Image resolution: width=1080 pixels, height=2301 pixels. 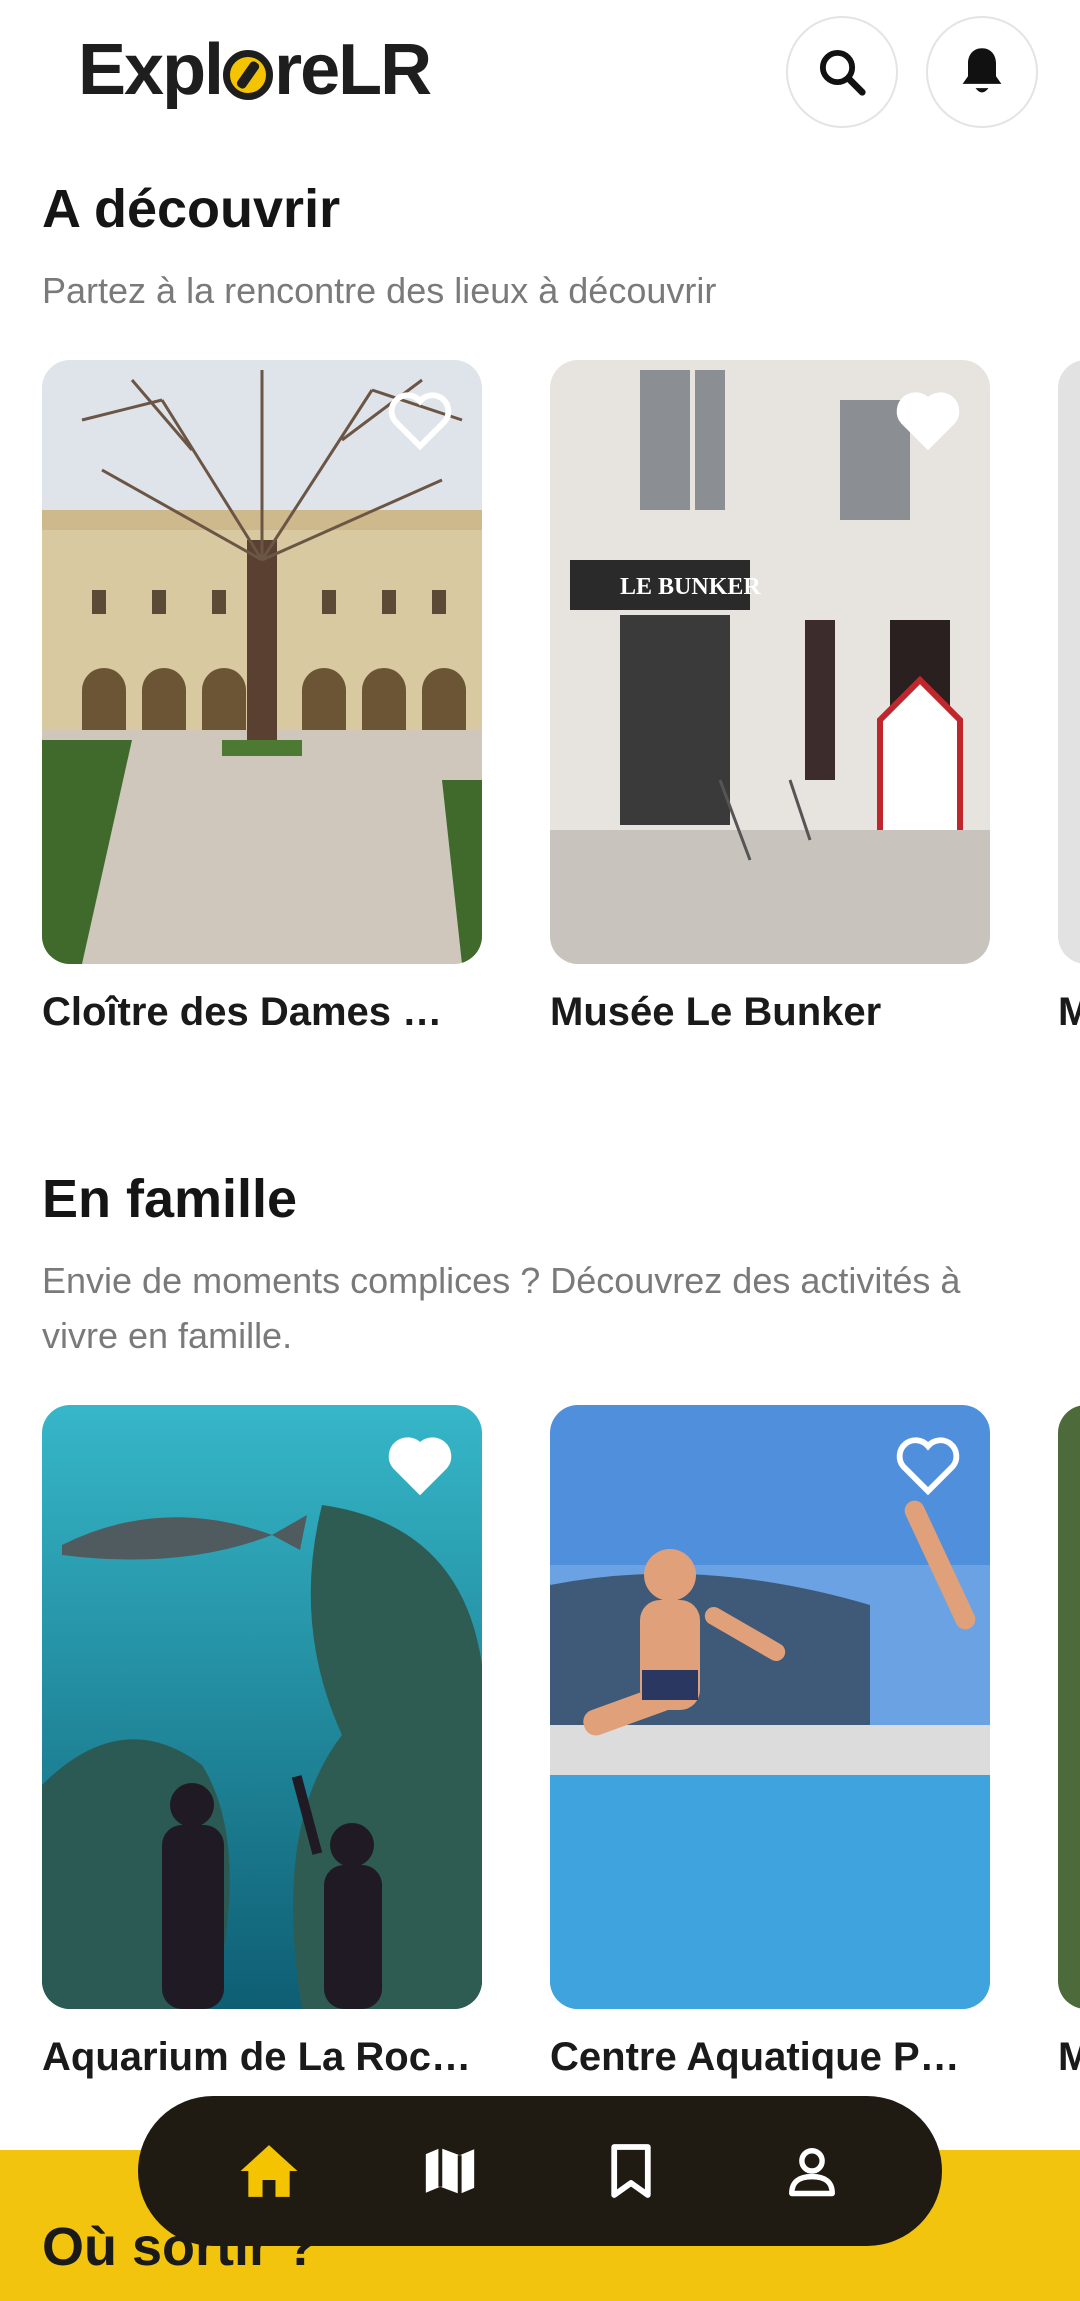 I want to click on map-icon, so click(x=449, y=2171).